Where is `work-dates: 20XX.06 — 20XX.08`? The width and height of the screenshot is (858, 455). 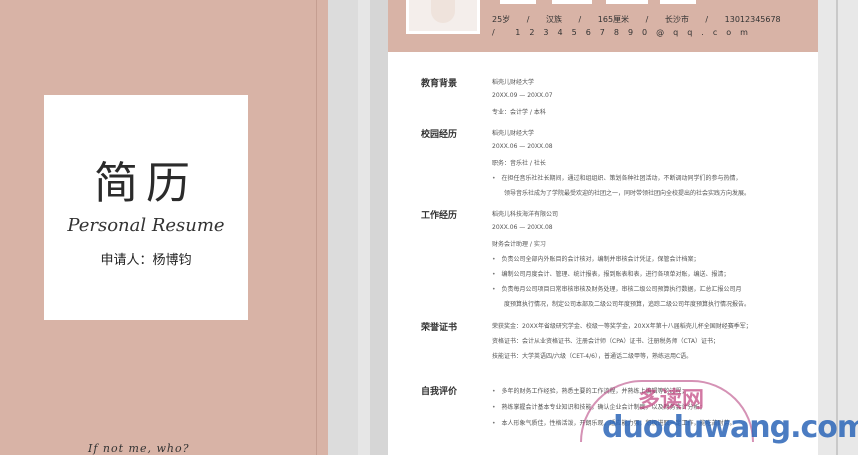
work-dates: 20XX.06 — 20XX.08 is located at coordinates (522, 227).